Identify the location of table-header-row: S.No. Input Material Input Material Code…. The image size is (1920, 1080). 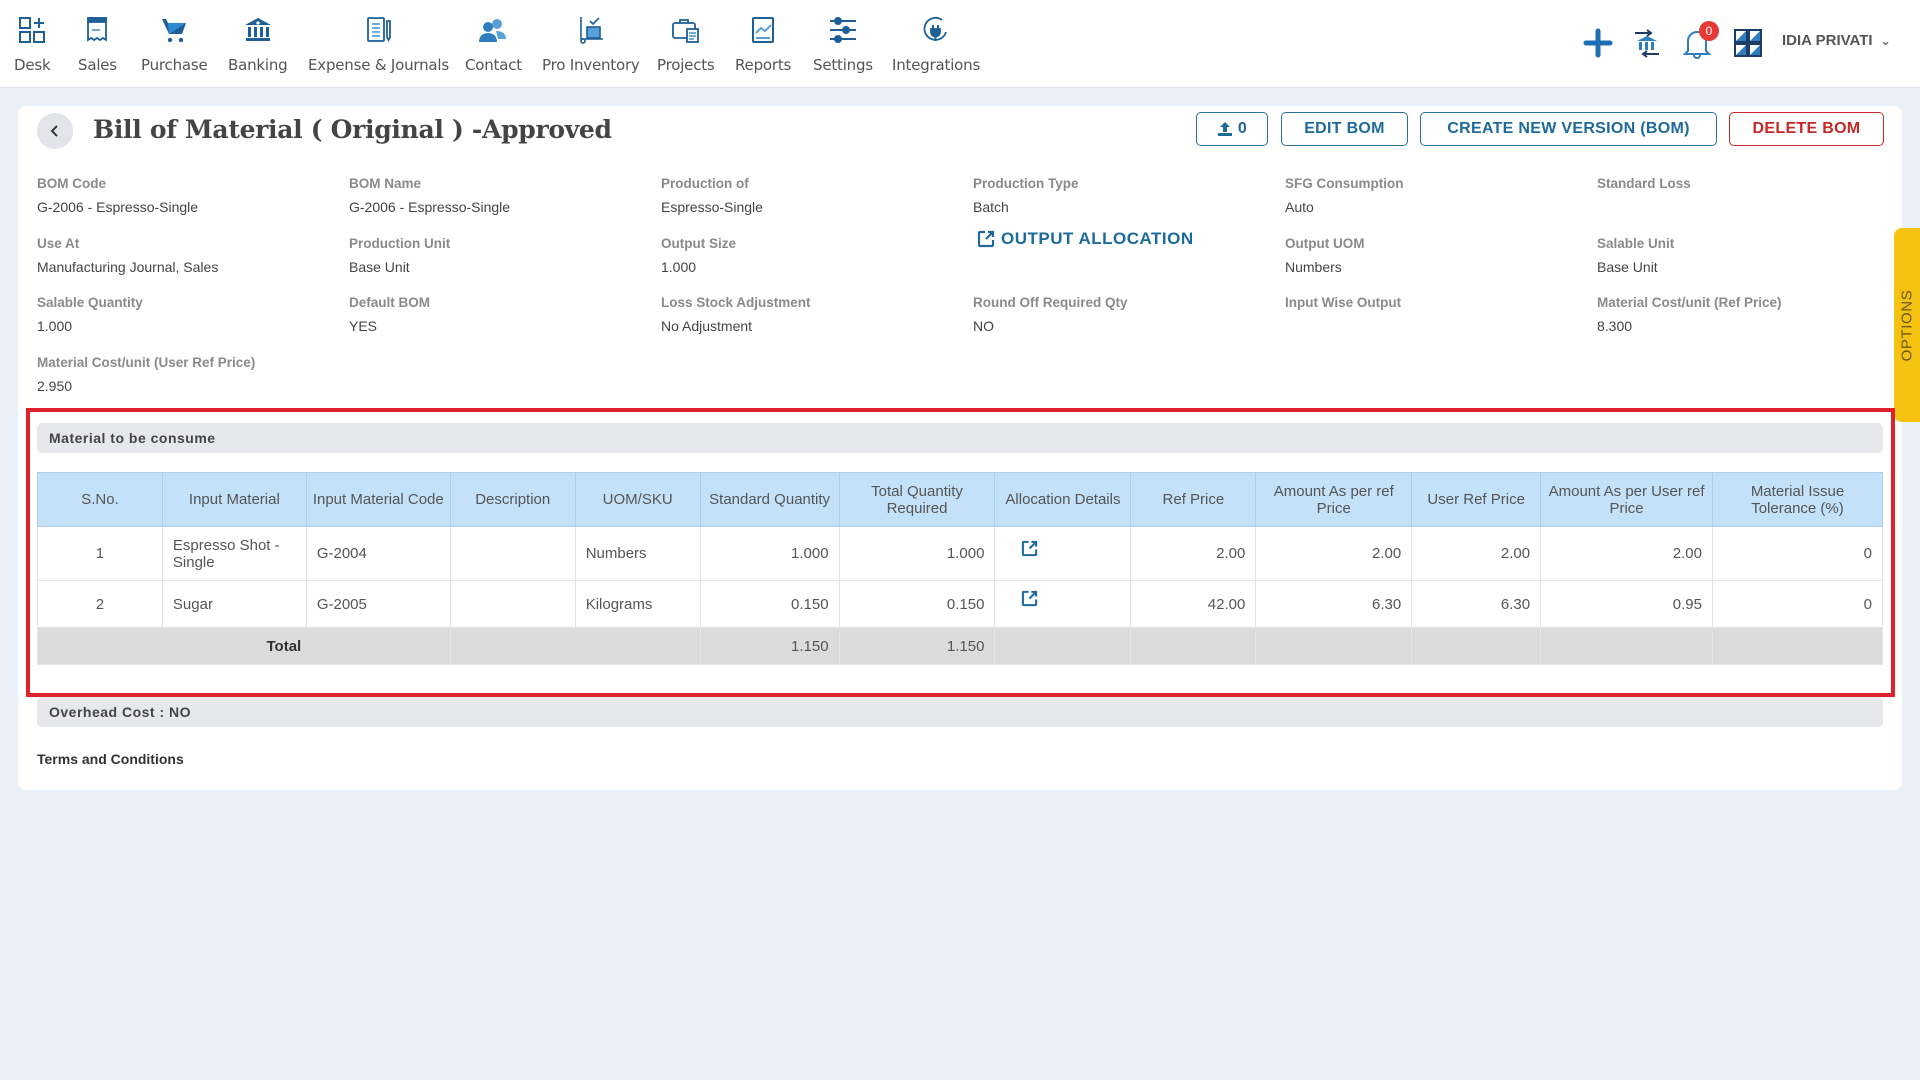
(960, 499).